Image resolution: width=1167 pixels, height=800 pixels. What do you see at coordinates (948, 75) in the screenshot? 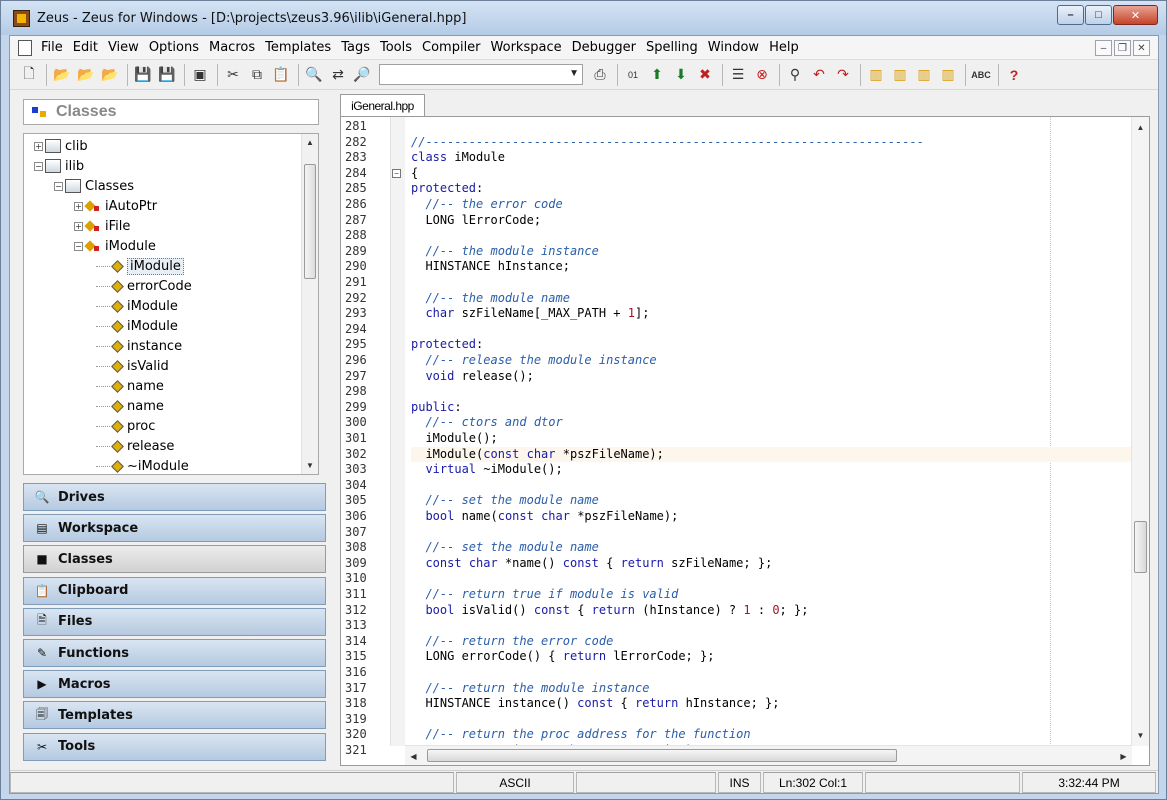
I see `clip-4-icon: ▥` at bounding box center [948, 75].